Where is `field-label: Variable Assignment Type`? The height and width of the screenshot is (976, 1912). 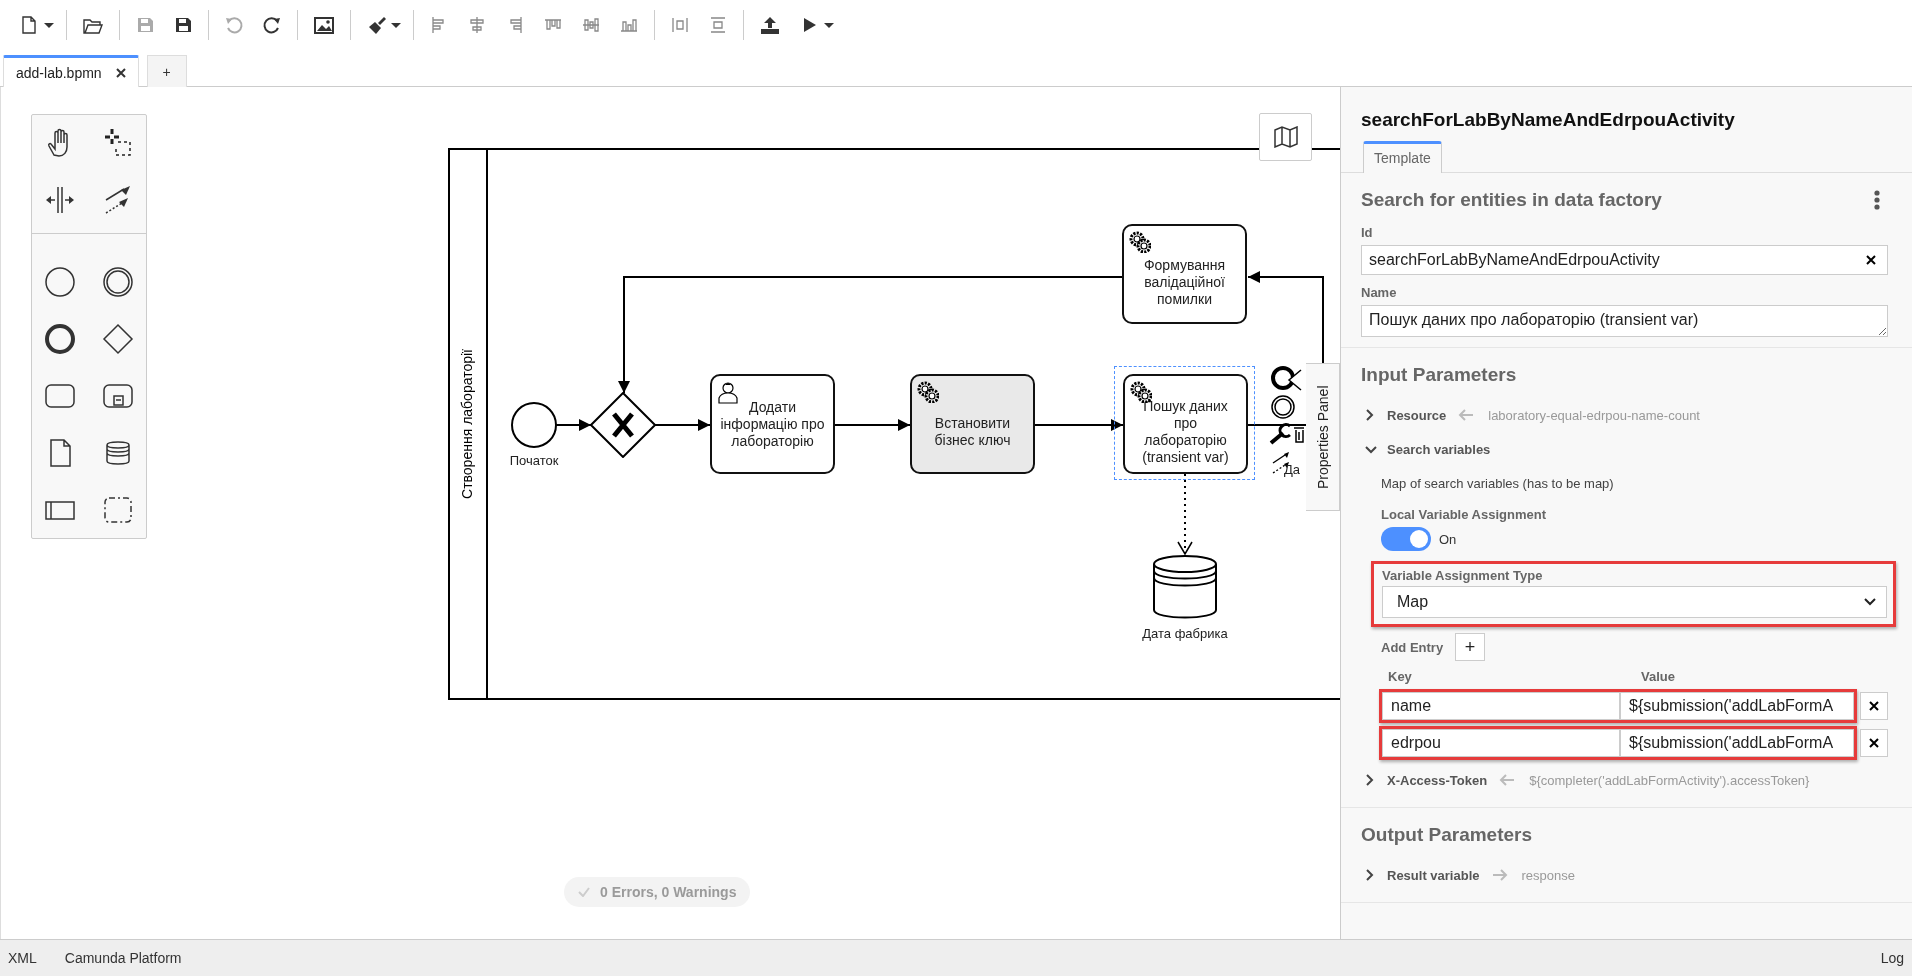
field-label: Variable Assignment Type is located at coordinates (1463, 575).